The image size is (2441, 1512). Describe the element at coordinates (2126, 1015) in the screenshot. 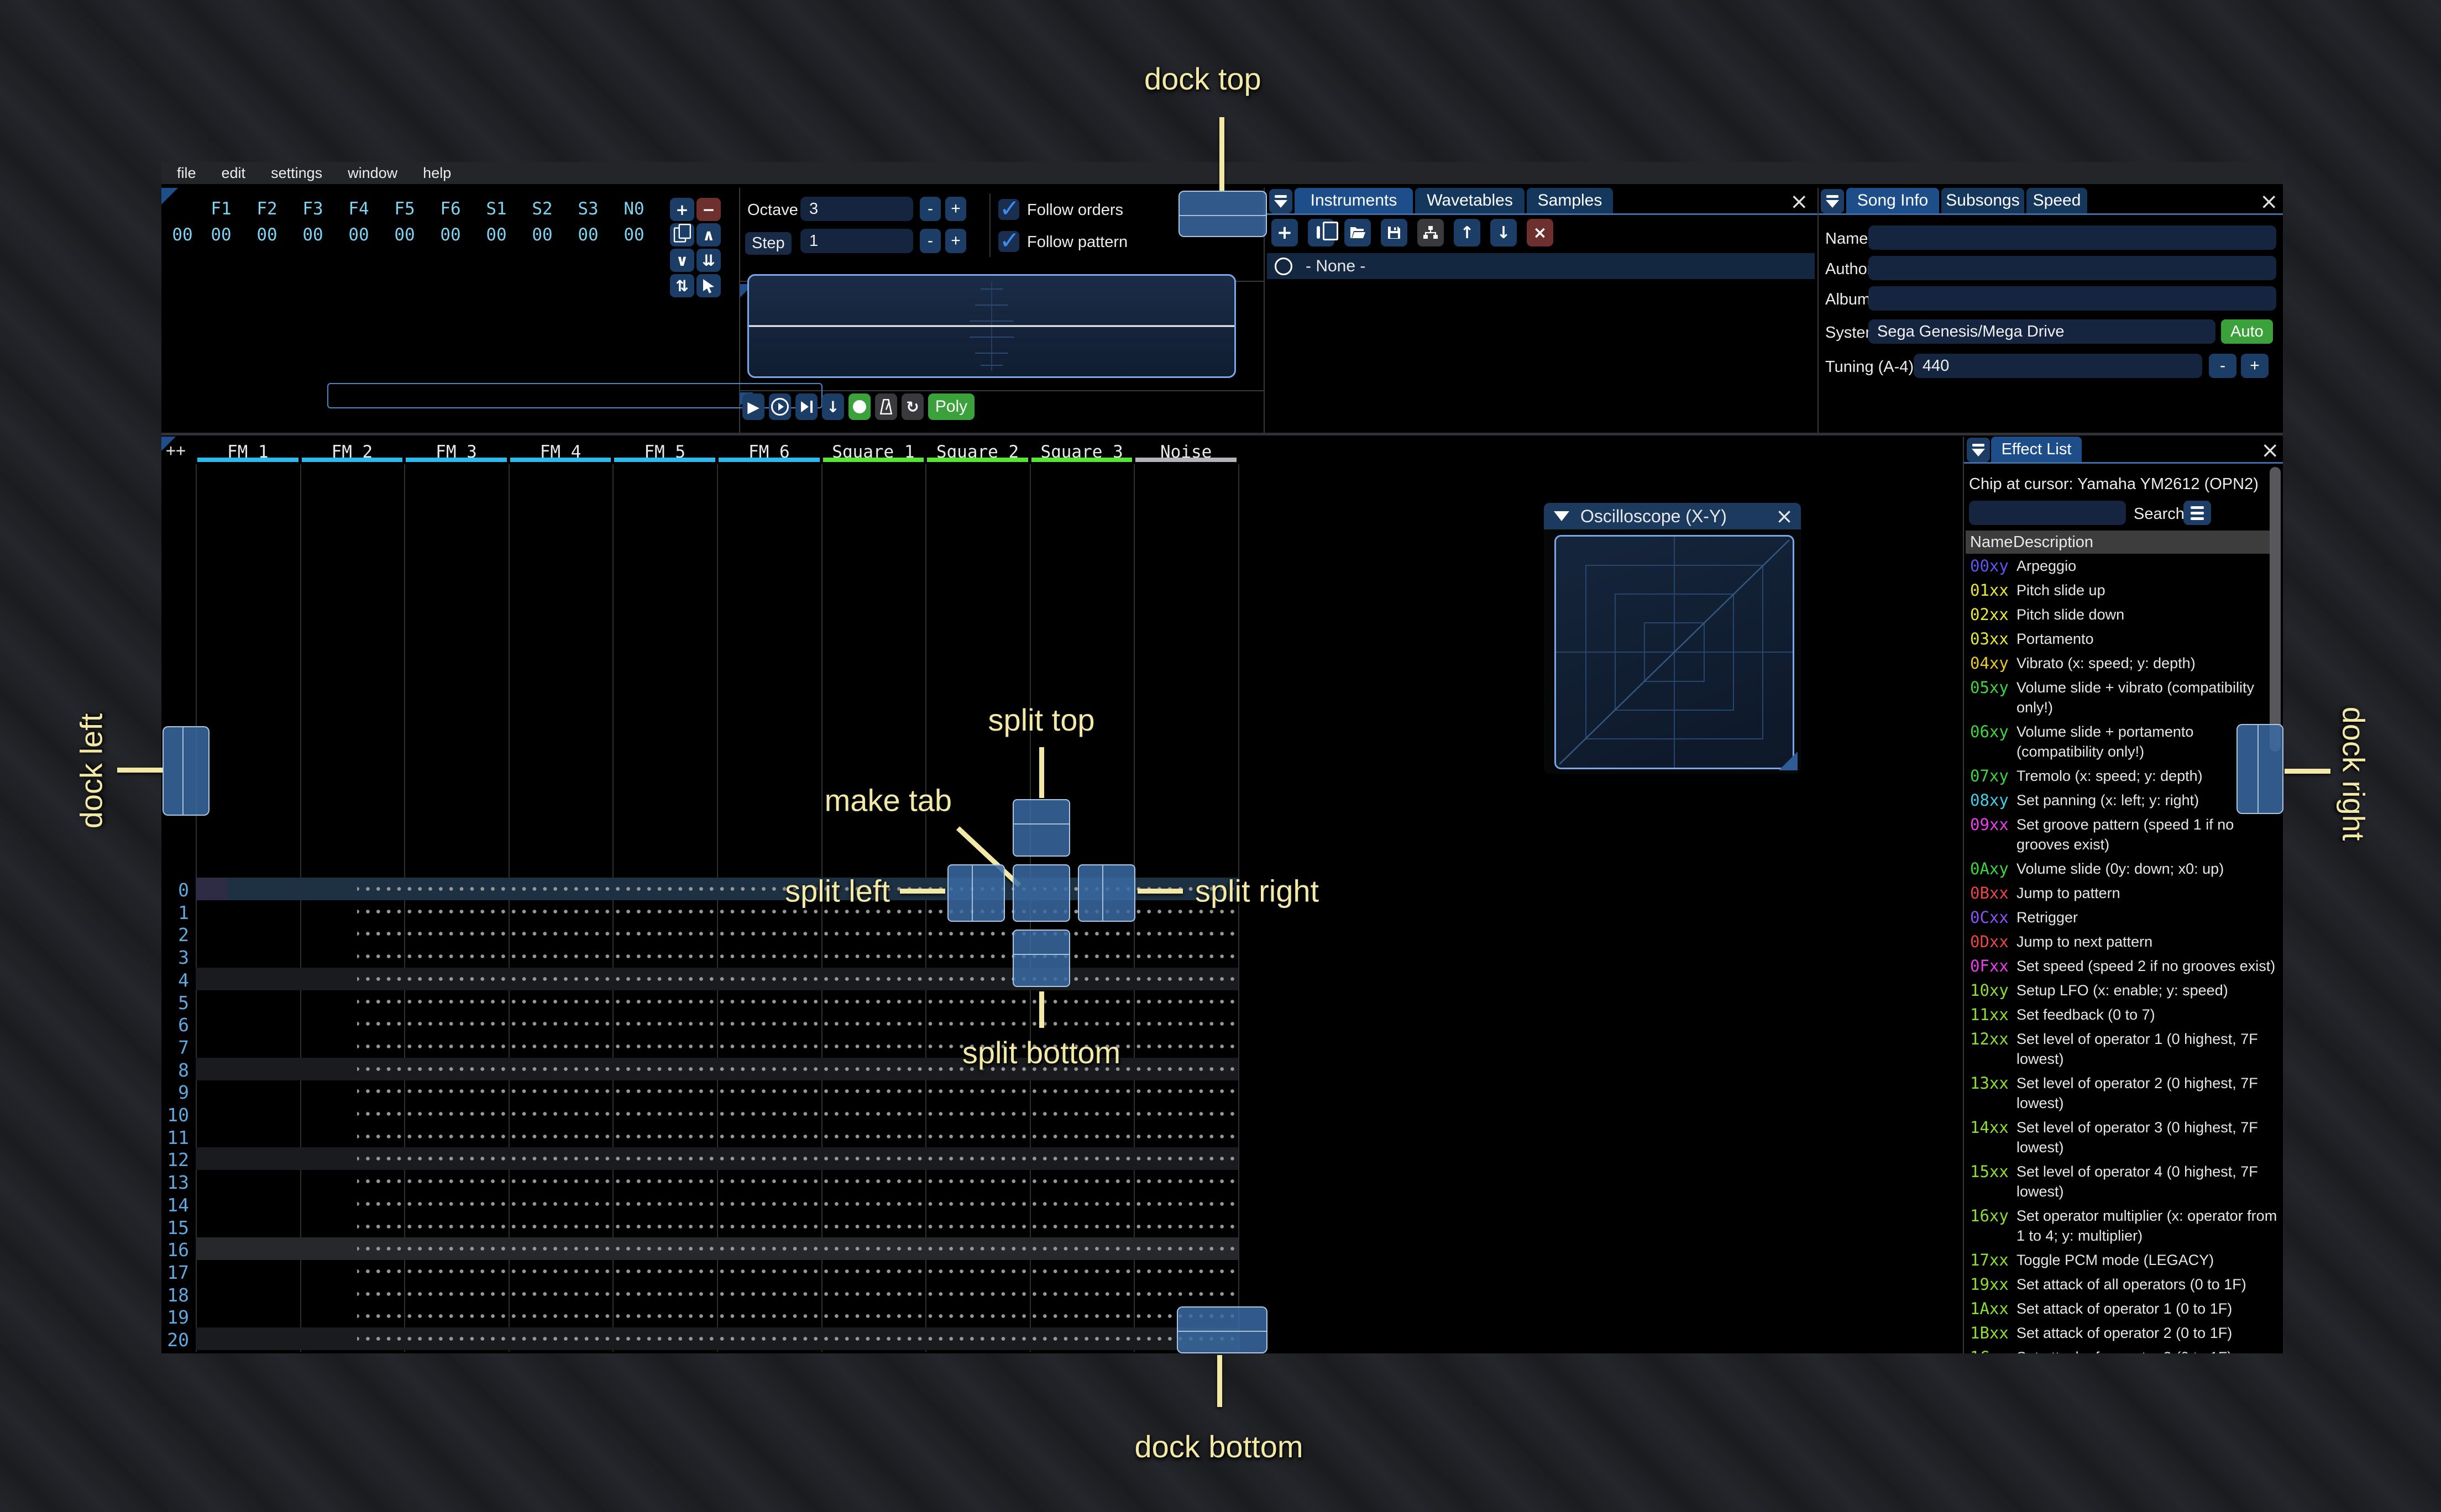

I see `effect-row: 11xx Set feedback (0 to 7)` at that location.